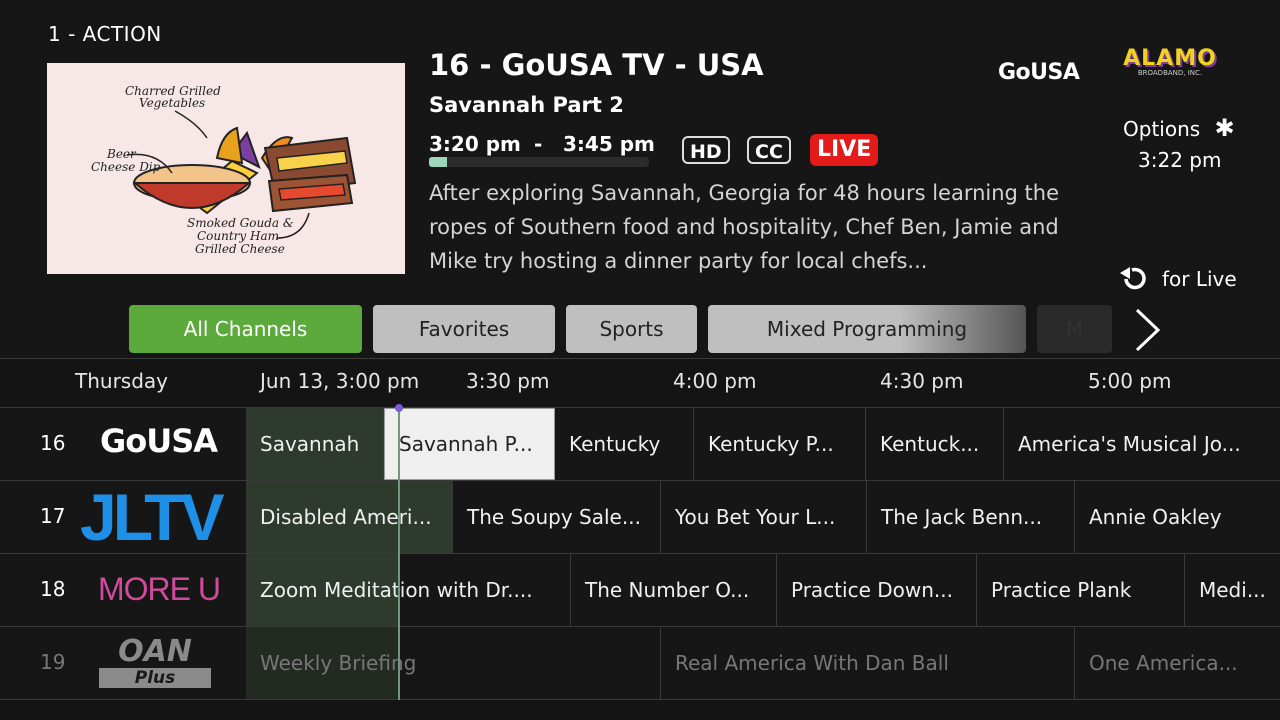  What do you see at coordinates (1133, 278) in the screenshot?
I see `replay-icon` at bounding box center [1133, 278].